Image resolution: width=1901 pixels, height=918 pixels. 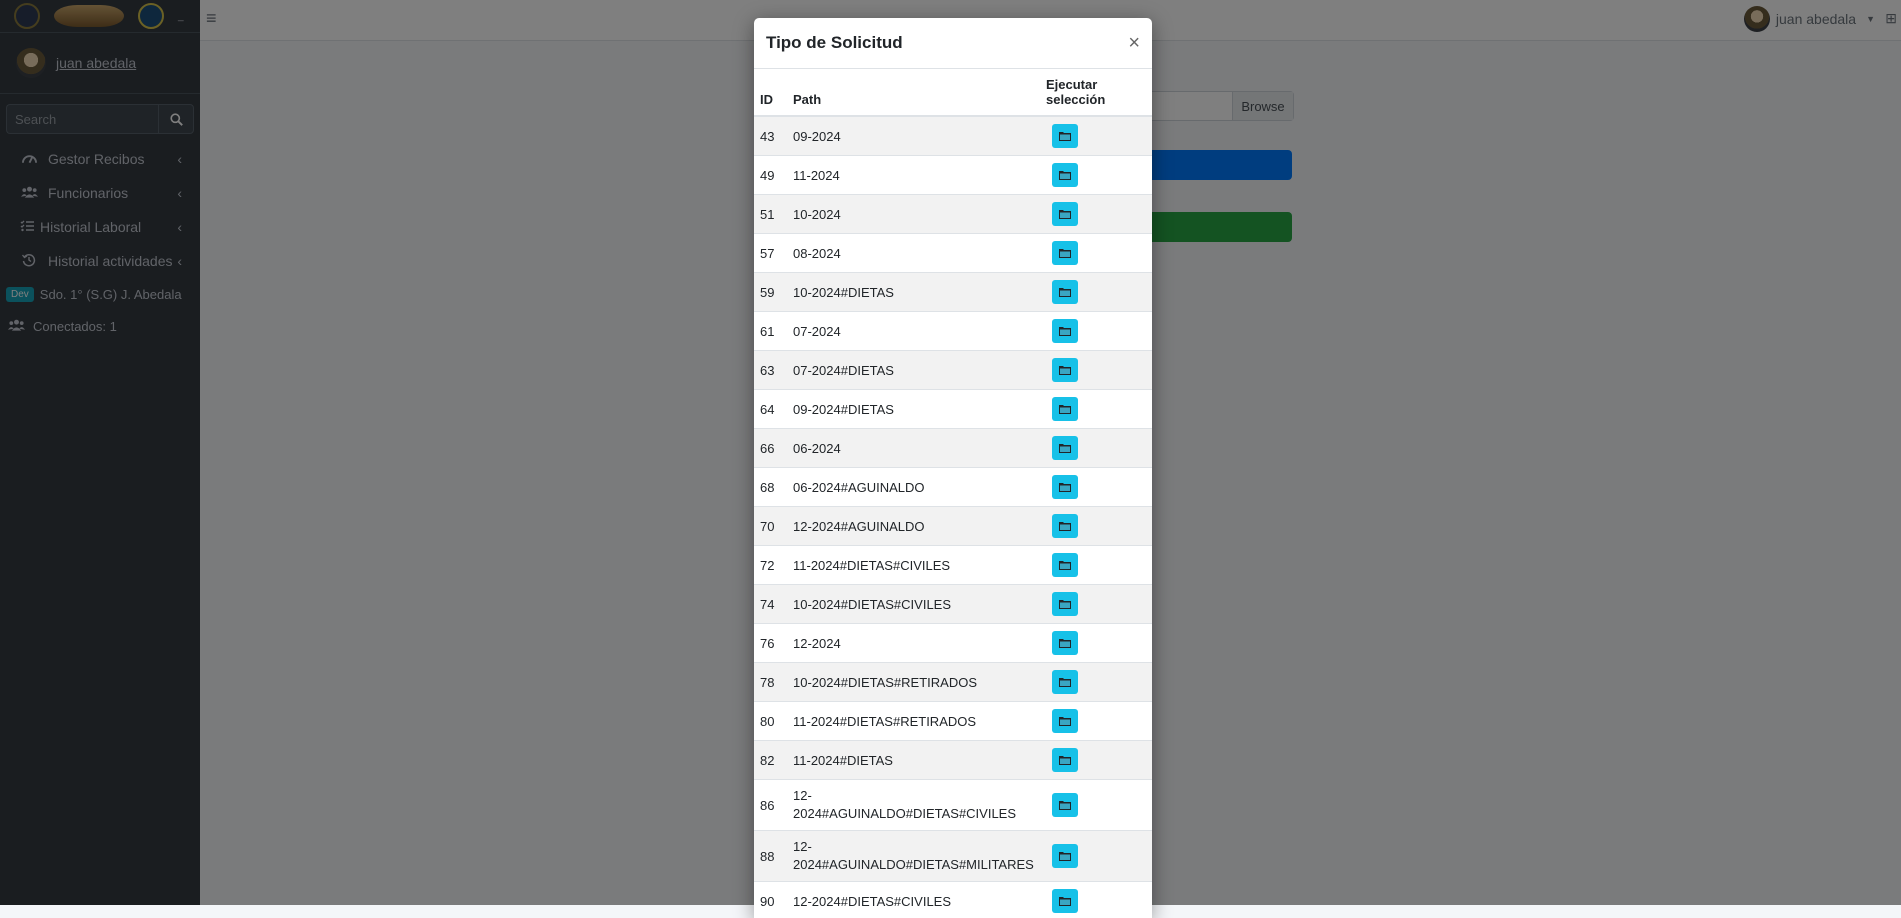 I want to click on row-id: 72, so click(x=770, y=565).